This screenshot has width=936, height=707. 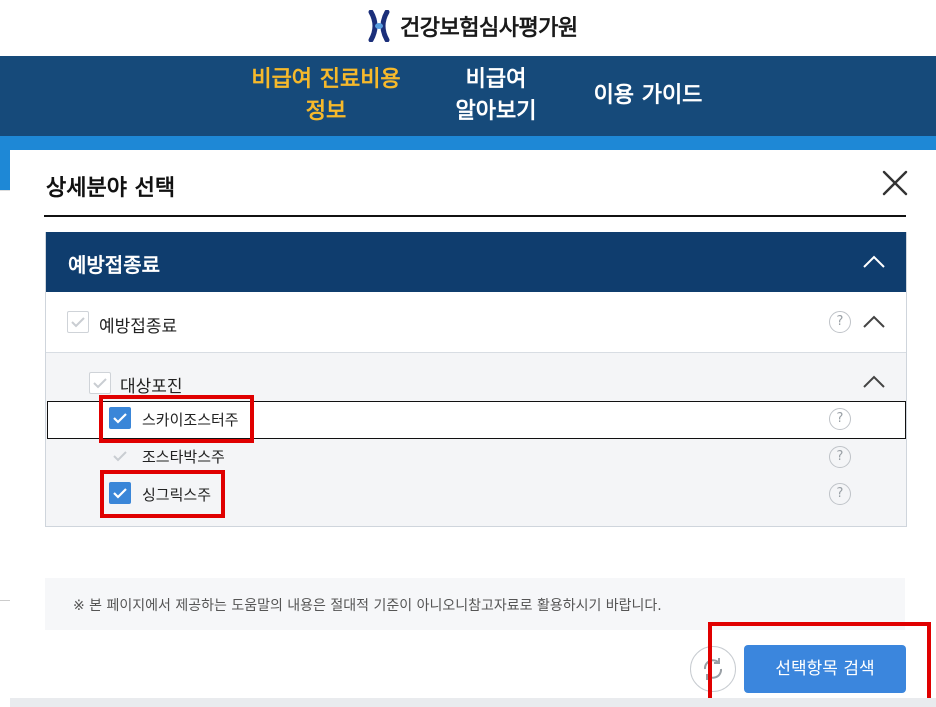 I want to click on nav-item-label: 비급여 진료비용, so click(x=326, y=79).